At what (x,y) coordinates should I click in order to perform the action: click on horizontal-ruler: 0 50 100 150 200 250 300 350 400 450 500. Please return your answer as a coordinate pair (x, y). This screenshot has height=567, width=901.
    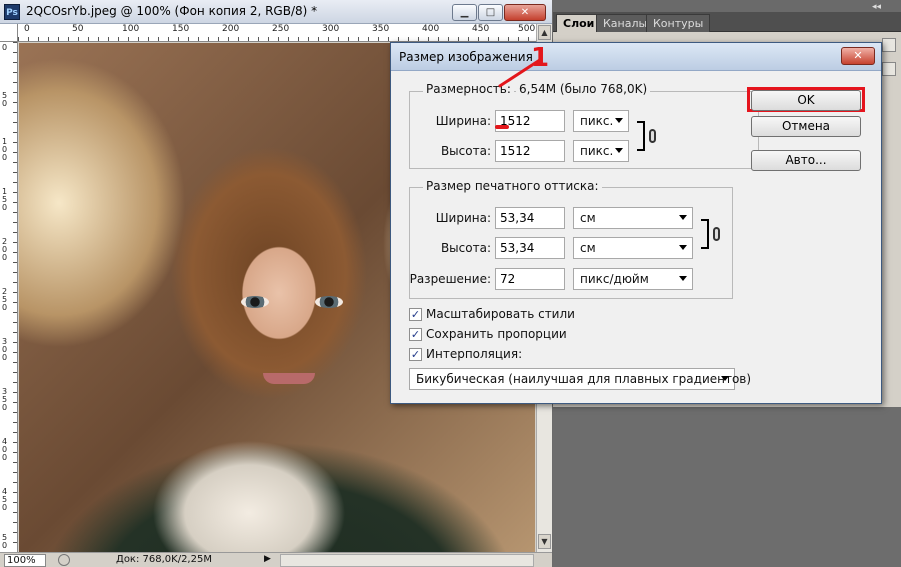
    Looking at the image, I should click on (277, 33).